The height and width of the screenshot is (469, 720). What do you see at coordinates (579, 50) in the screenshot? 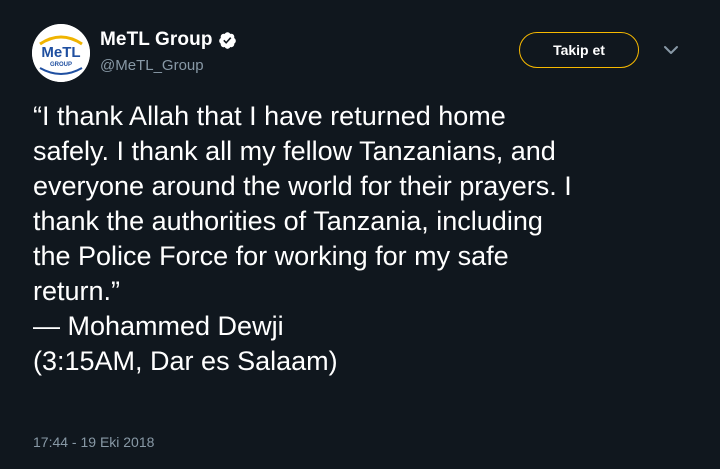
I see `follow-button: Takip et` at bounding box center [579, 50].